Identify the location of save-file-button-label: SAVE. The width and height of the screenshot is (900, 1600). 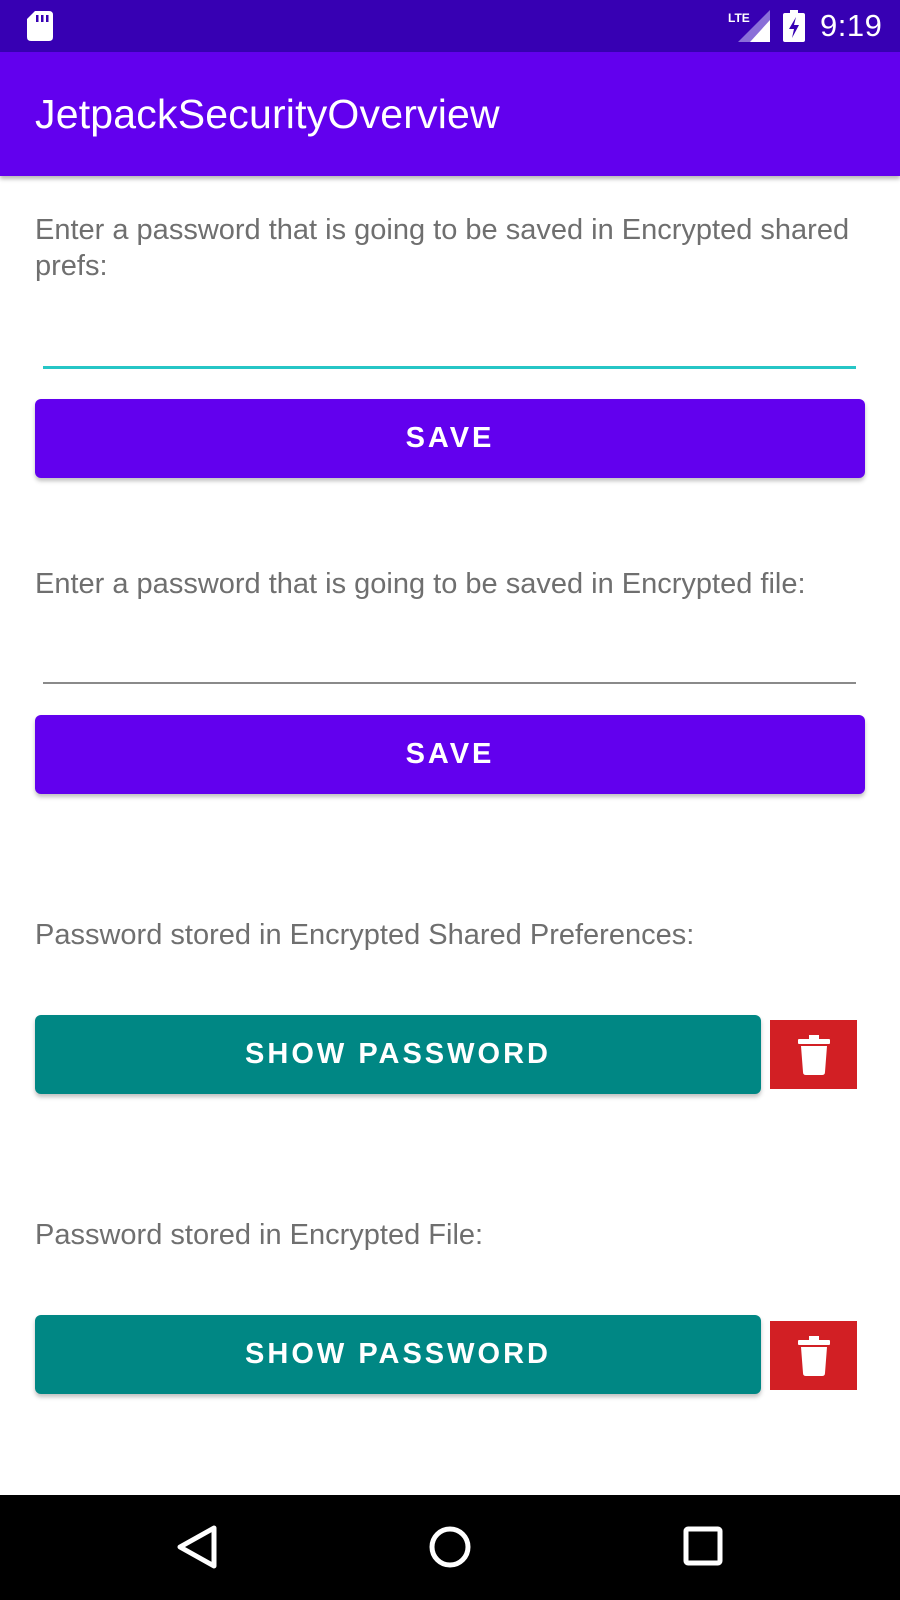
(450, 754).